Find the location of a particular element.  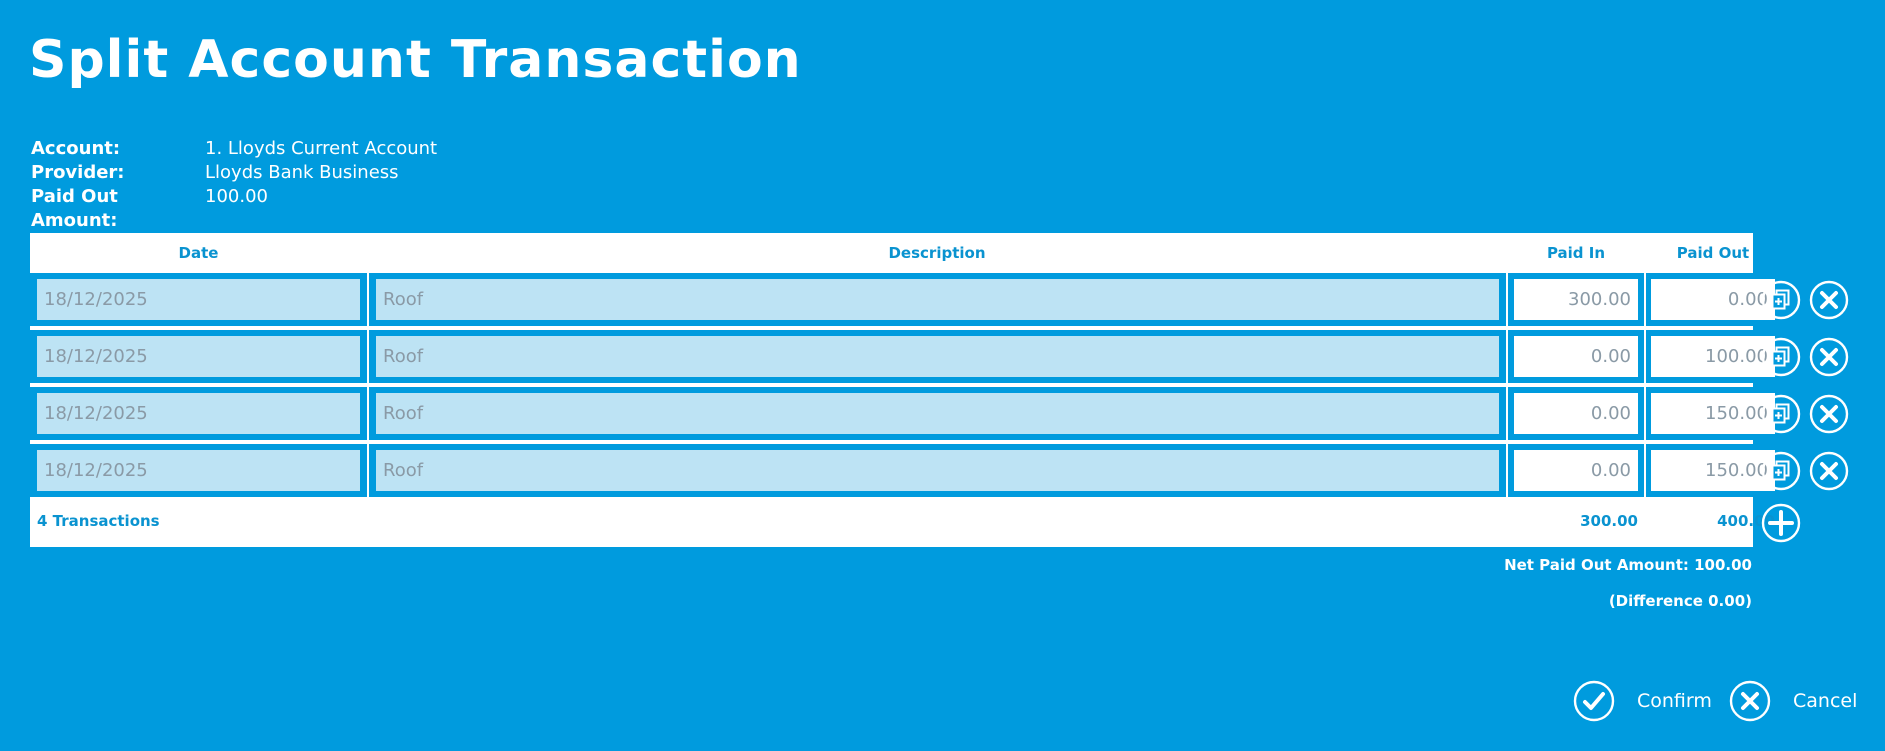

difference-amount: (Difference 0.00) is located at coordinates (1680, 601).